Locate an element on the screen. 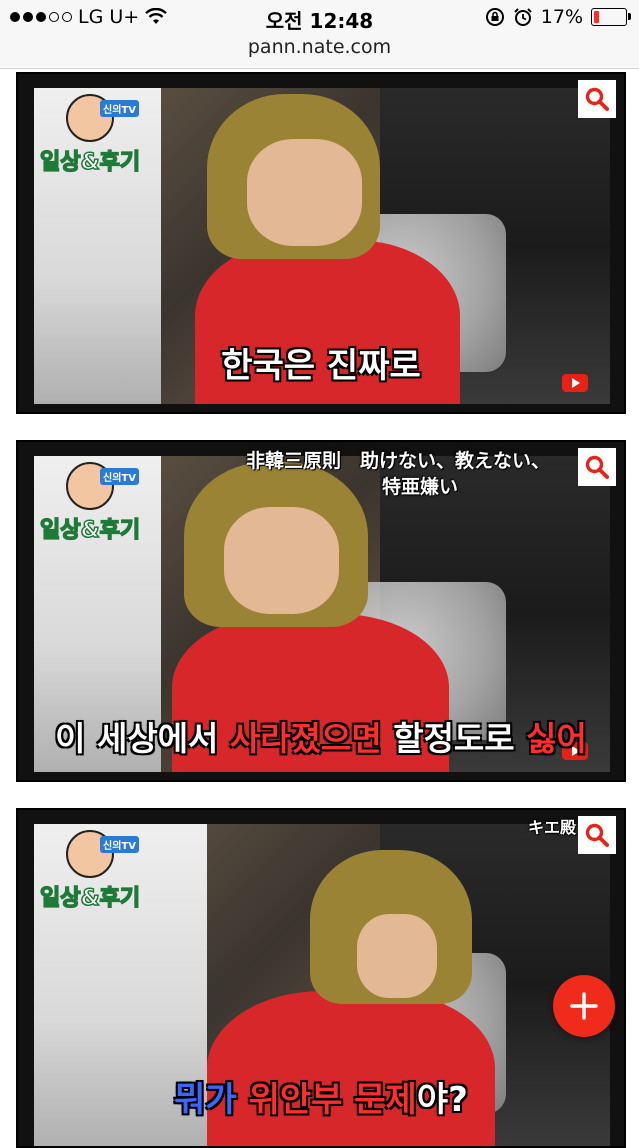 This screenshot has width=639, height=1148. overlay-text-line-2: 特亜嫌い is located at coordinates (420, 487).